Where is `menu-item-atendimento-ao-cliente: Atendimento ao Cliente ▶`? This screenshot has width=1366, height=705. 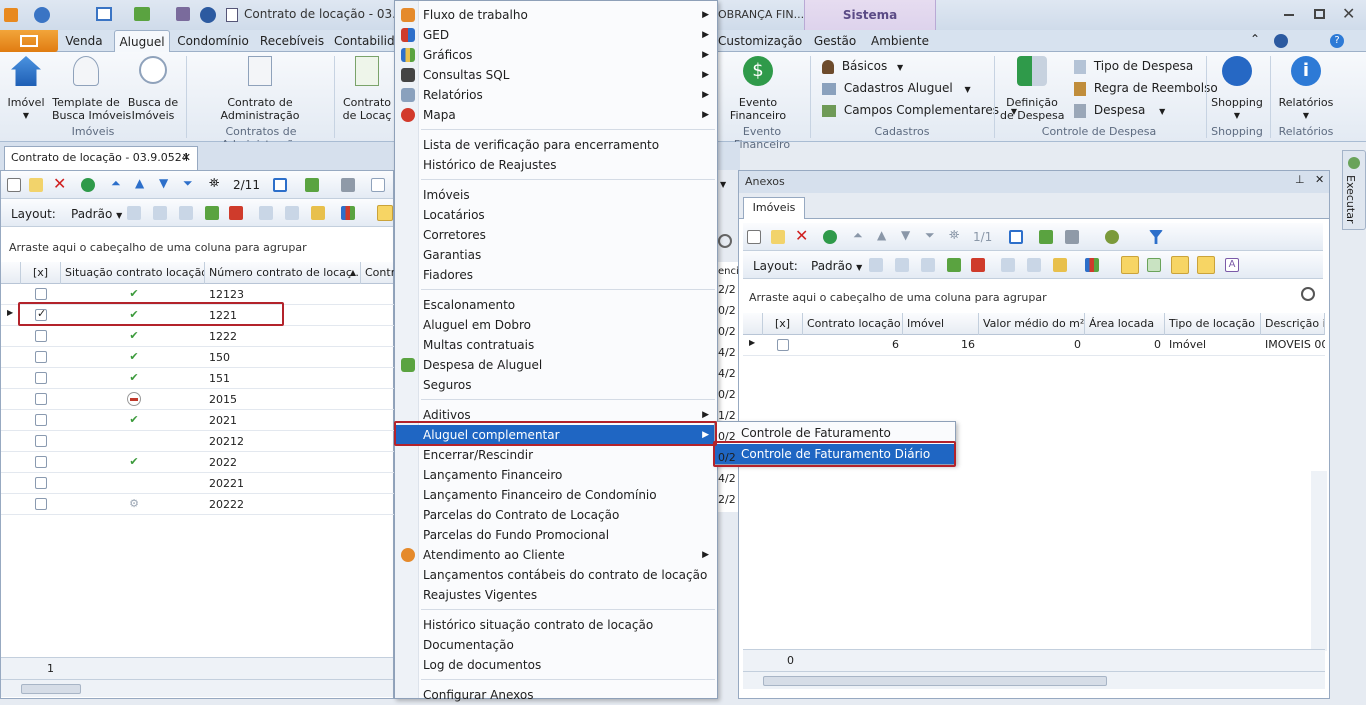
menu-item-atendimento-ao-cliente: Atendimento ao Cliente ▶ is located at coordinates (556, 555).